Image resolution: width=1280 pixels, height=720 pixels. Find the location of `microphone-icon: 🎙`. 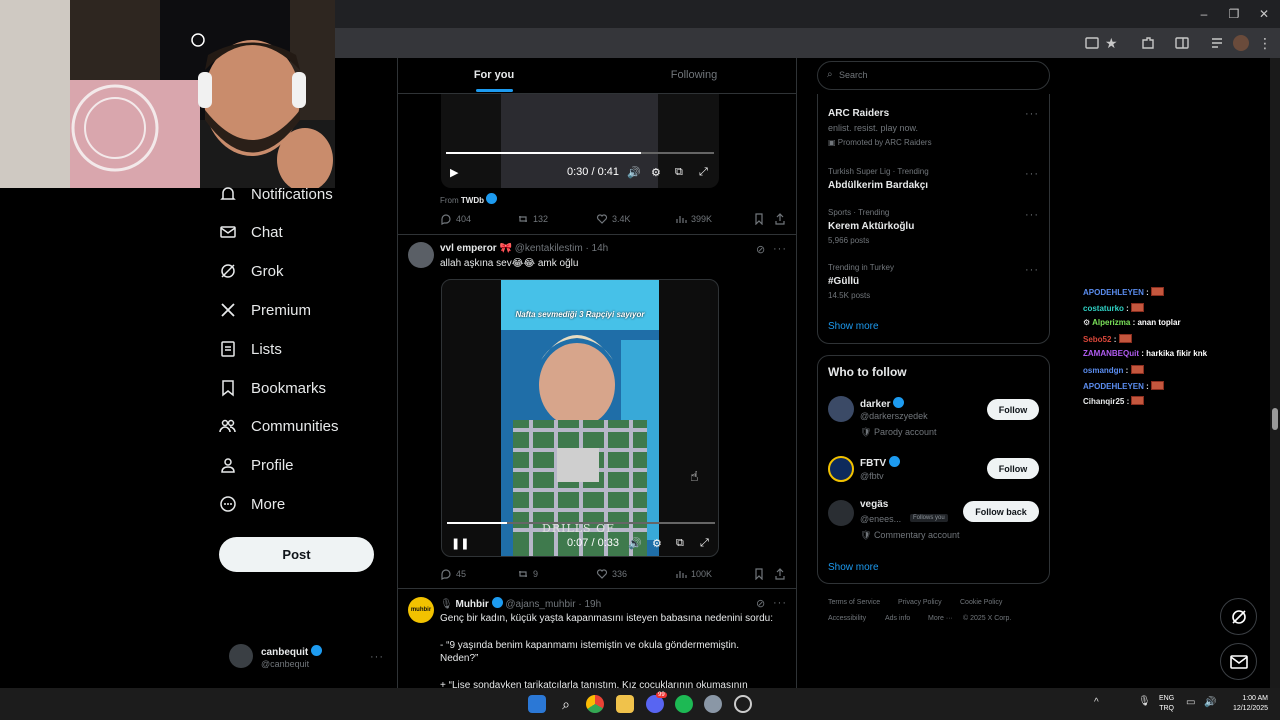

microphone-icon: 🎙 is located at coordinates (1144, 701).